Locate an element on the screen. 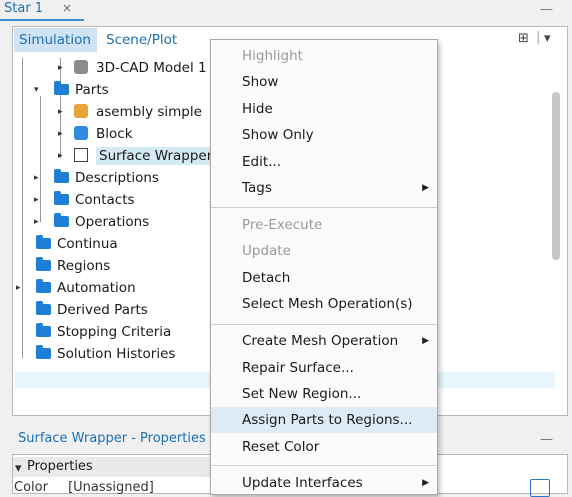  property-edit-button is located at coordinates (540, 488).